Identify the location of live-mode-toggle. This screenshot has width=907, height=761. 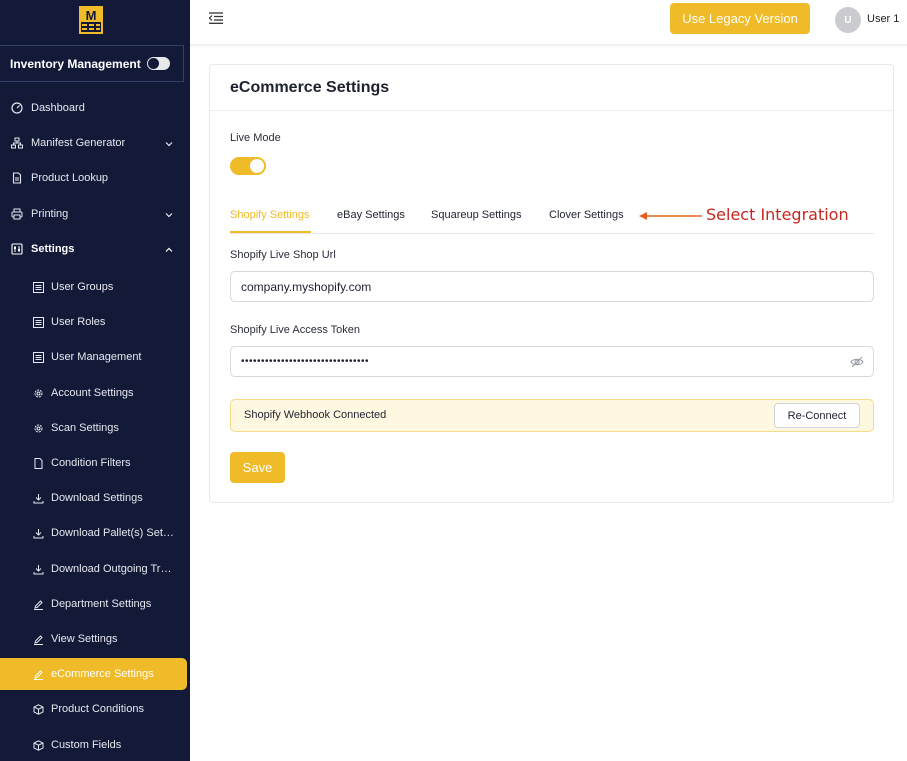
(248, 166).